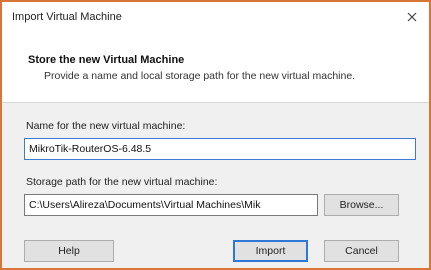 This screenshot has height=270, width=431. I want to click on close-icon, so click(412, 17).